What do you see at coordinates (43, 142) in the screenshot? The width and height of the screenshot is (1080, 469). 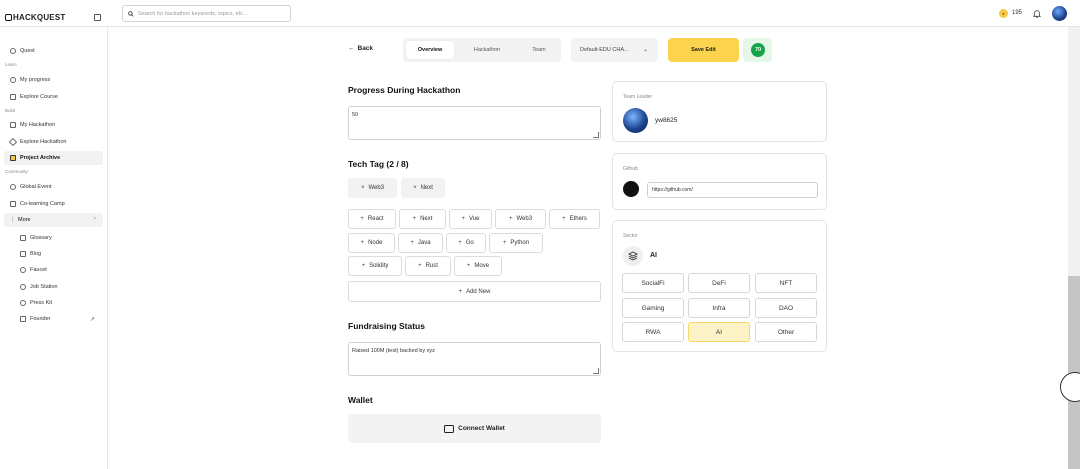 I see `sidebar-item-label: Explore Hackathon` at bounding box center [43, 142].